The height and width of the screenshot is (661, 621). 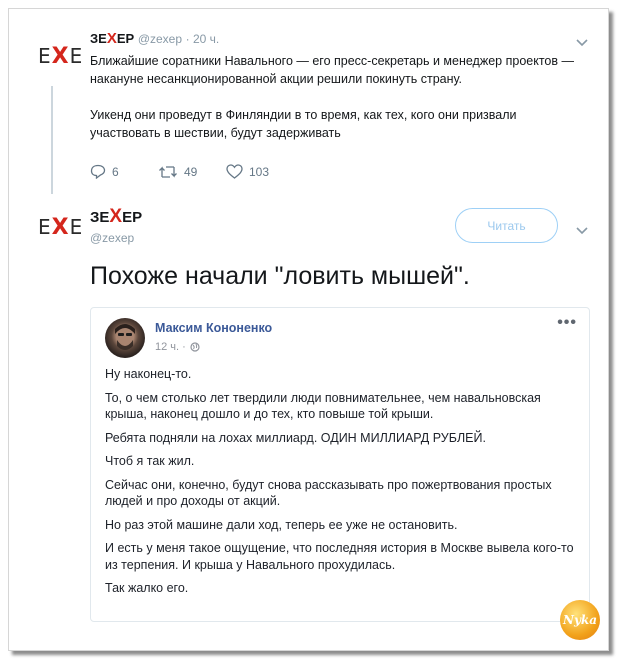 I want to click on post-paragraph: Ну наконец-то., so click(x=148, y=374).